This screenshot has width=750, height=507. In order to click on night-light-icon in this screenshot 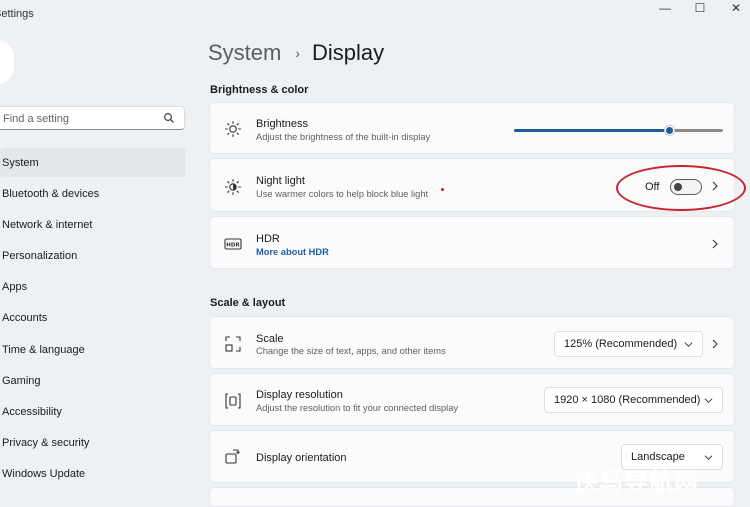, I will do `click(233, 187)`.